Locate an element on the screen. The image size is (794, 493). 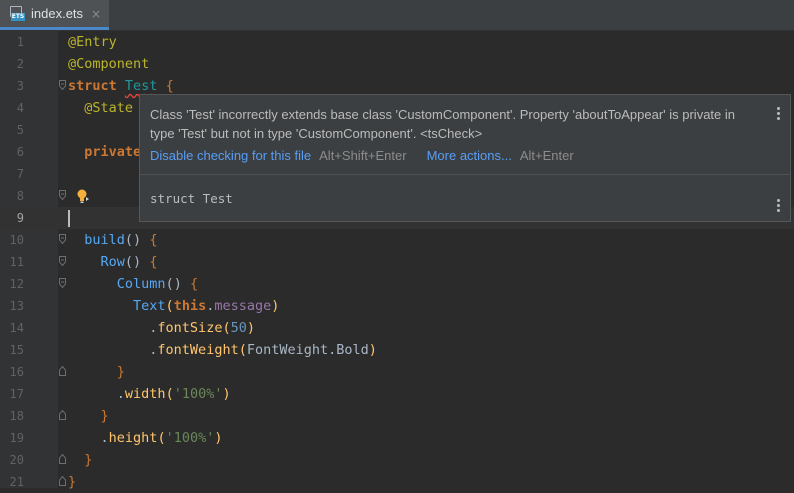
line-number: 11 is located at coordinates (16, 262).